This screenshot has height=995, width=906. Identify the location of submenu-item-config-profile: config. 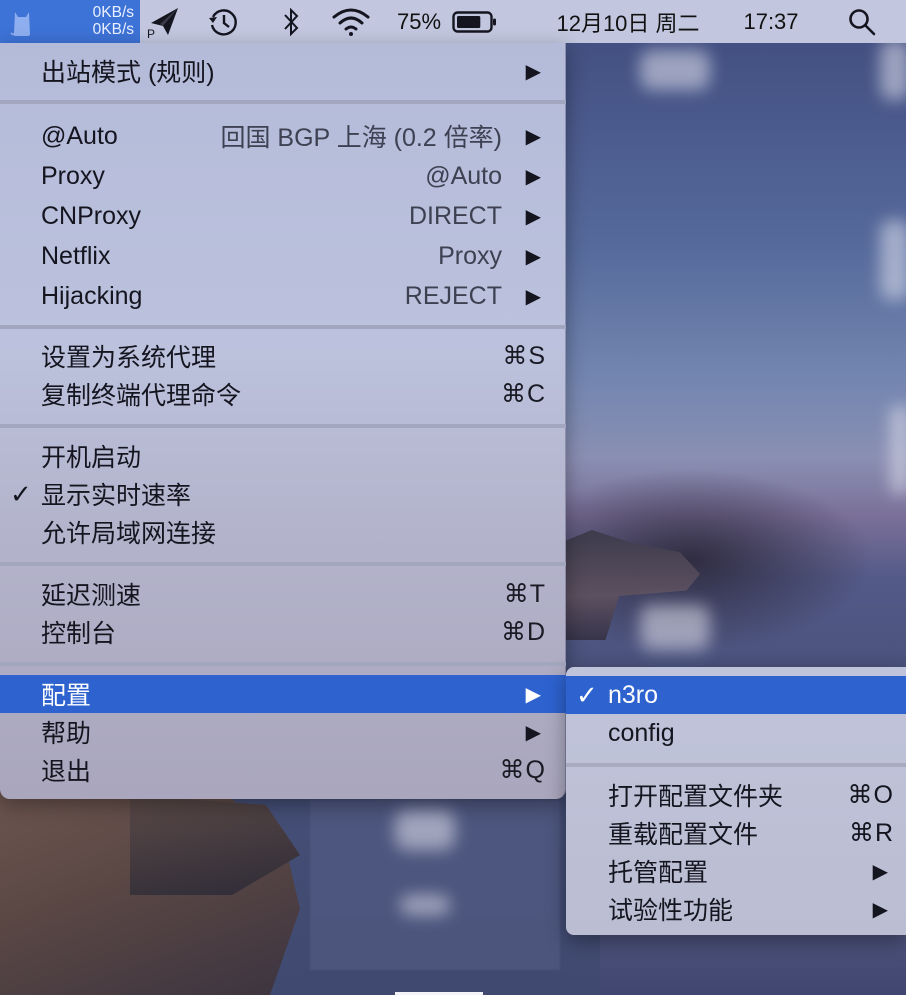
(736, 733).